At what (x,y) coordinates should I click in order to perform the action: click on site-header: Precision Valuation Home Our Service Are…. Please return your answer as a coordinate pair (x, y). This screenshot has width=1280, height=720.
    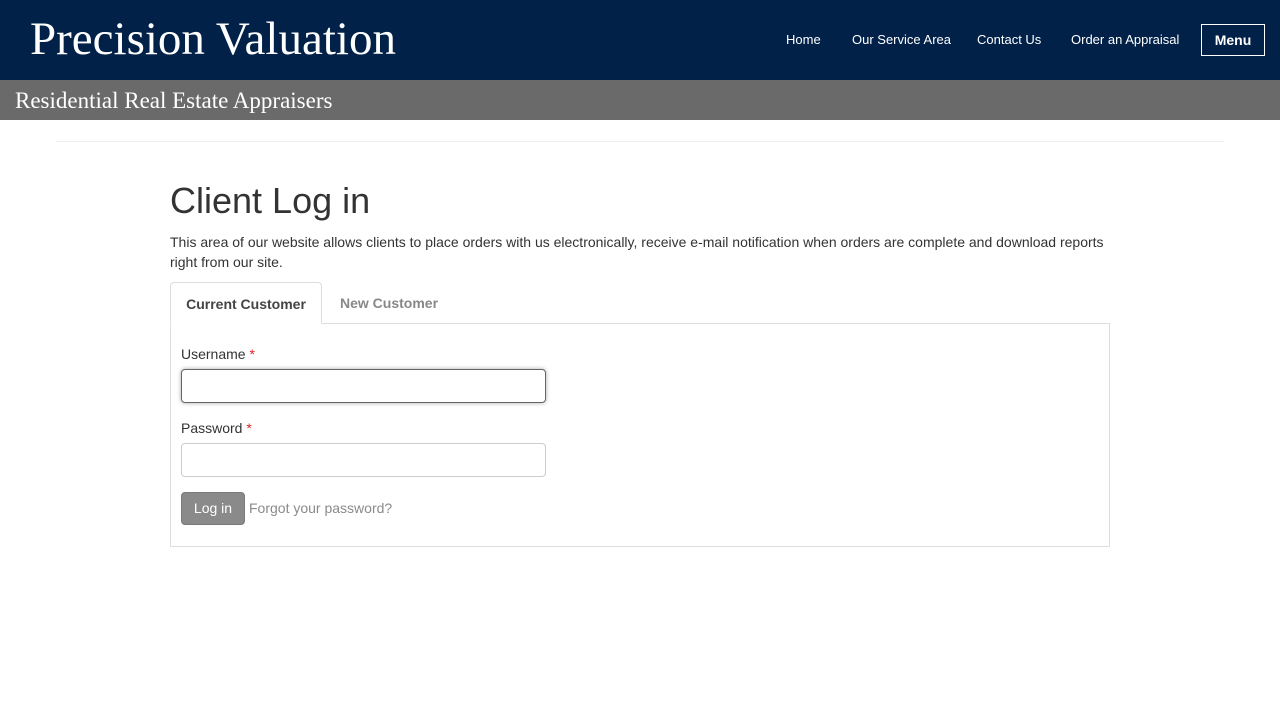
    Looking at the image, I should click on (640, 40).